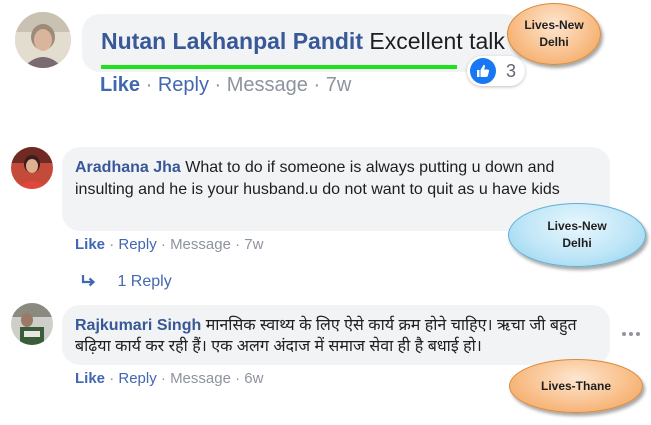  I want to click on replies-count-label: 1 Reply, so click(144, 281).